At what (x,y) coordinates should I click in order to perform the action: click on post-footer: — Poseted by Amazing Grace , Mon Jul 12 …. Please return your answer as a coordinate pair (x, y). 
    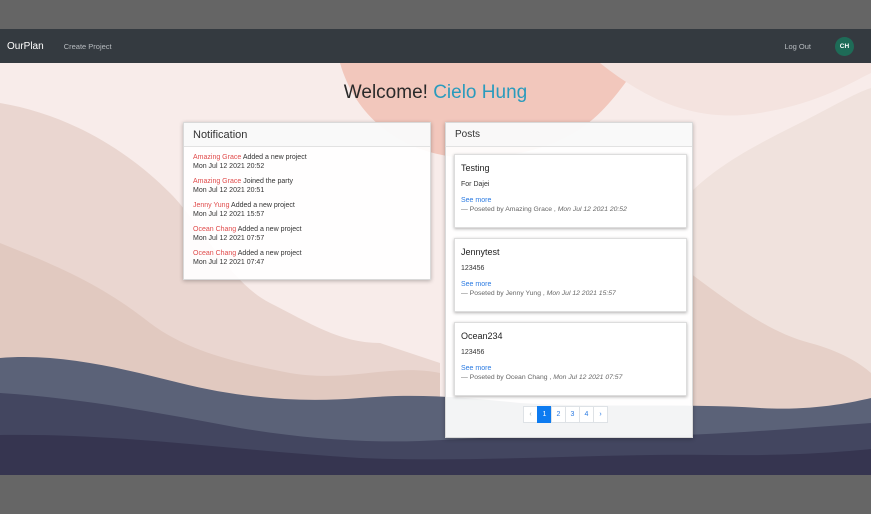
    Looking at the image, I should click on (573, 209).